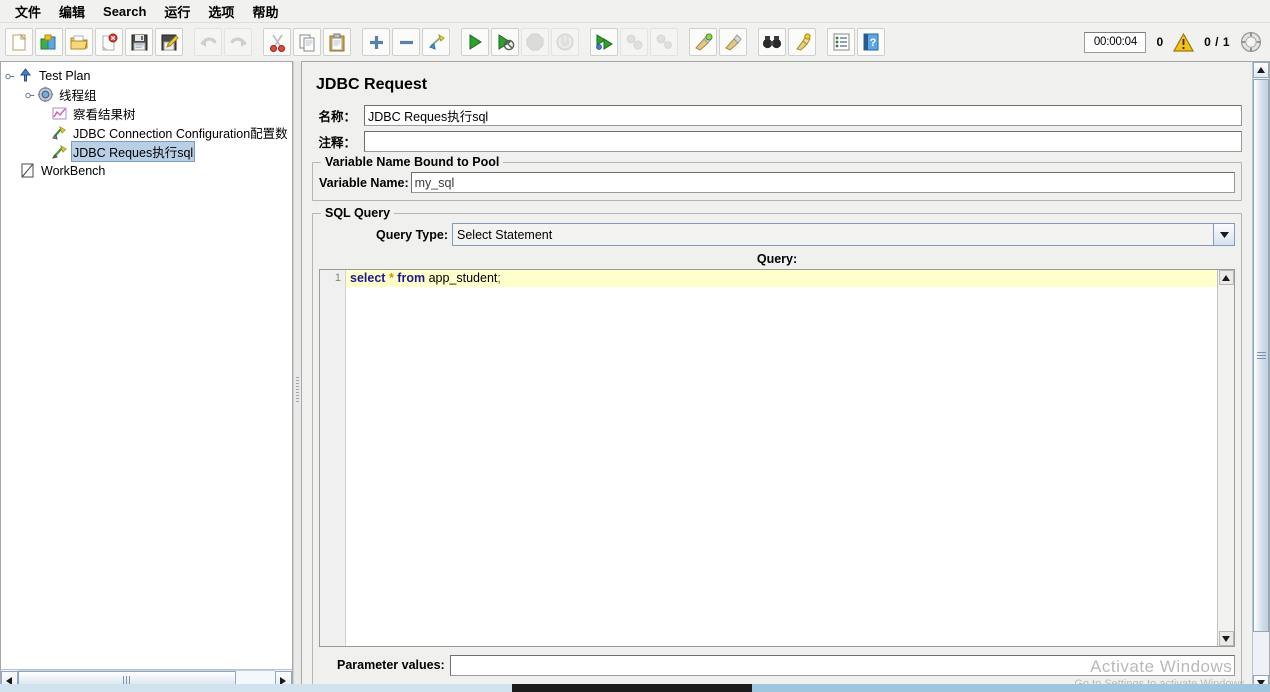 Image resolution: width=1270 pixels, height=692 pixels. Describe the element at coordinates (333, 458) in the screenshot. I see `editor-gutter: 1` at that location.